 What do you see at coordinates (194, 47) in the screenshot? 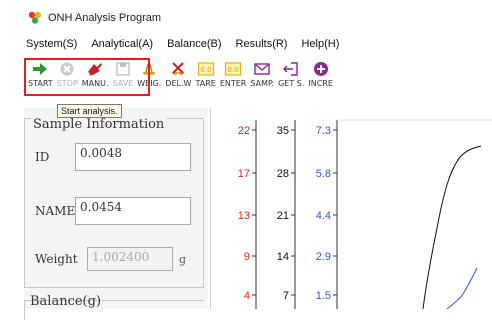
I see `menu-balance: Balance(B)` at bounding box center [194, 47].